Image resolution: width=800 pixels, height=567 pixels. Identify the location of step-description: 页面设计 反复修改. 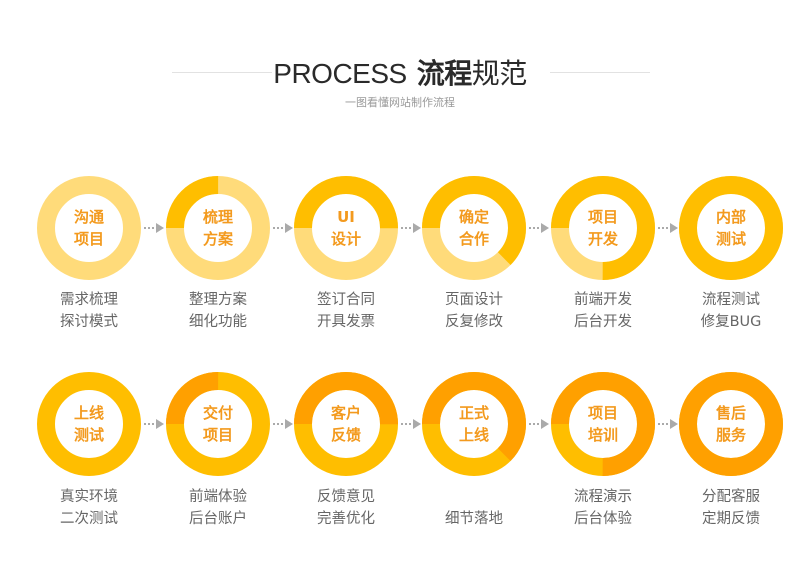
(474, 311).